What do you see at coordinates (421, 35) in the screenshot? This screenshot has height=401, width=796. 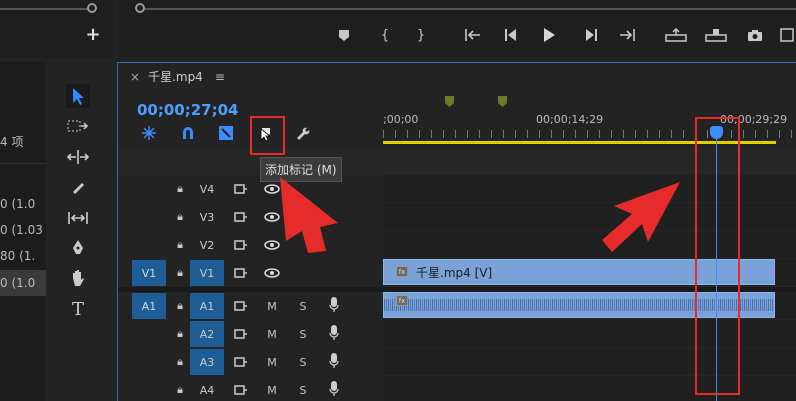 I see `mark-out-icon: }` at bounding box center [421, 35].